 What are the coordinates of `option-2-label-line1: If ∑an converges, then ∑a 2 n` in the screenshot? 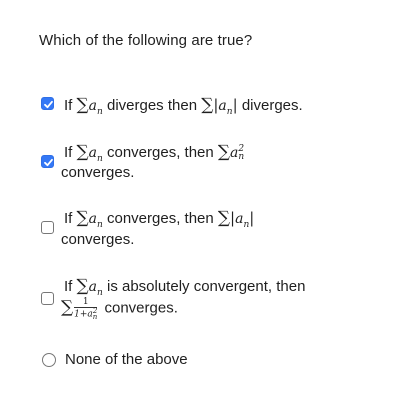 It's located at (154, 153).